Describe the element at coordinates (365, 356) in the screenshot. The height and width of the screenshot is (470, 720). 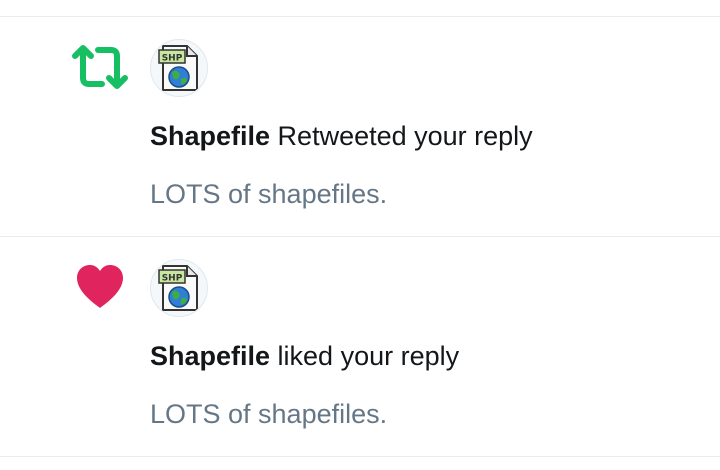
I see `action-text: liked your reply` at that location.